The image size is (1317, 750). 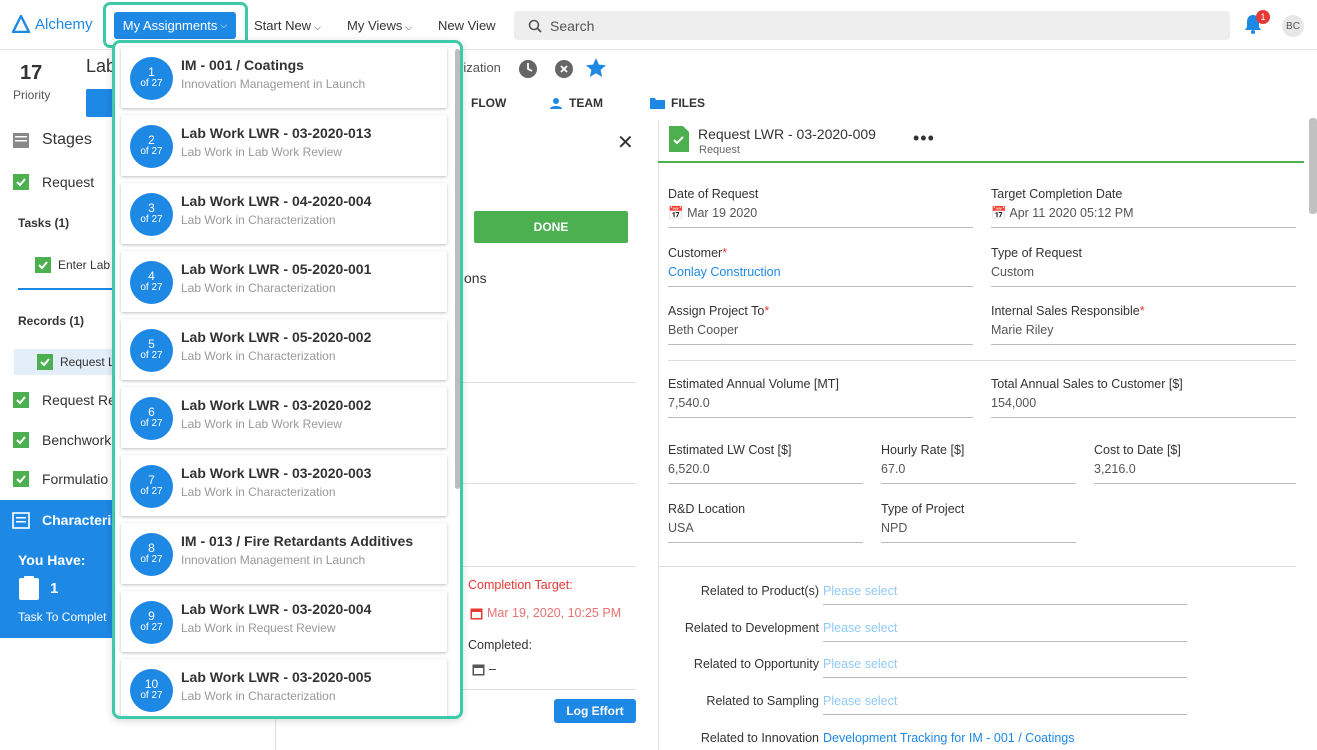 I want to click on clipboard-icon, so click(x=29, y=588).